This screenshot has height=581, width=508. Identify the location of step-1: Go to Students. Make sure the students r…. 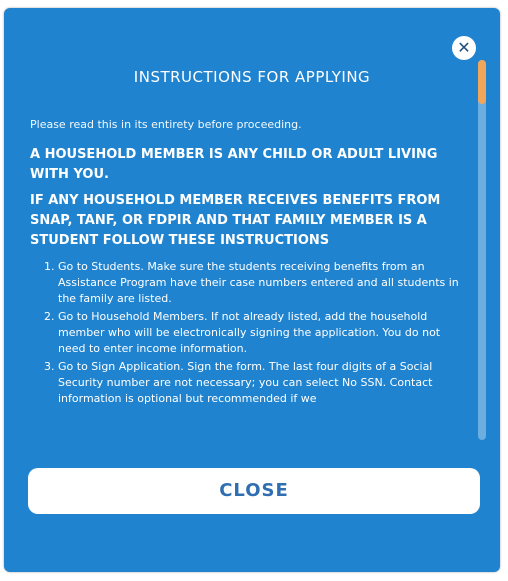
(264, 283).